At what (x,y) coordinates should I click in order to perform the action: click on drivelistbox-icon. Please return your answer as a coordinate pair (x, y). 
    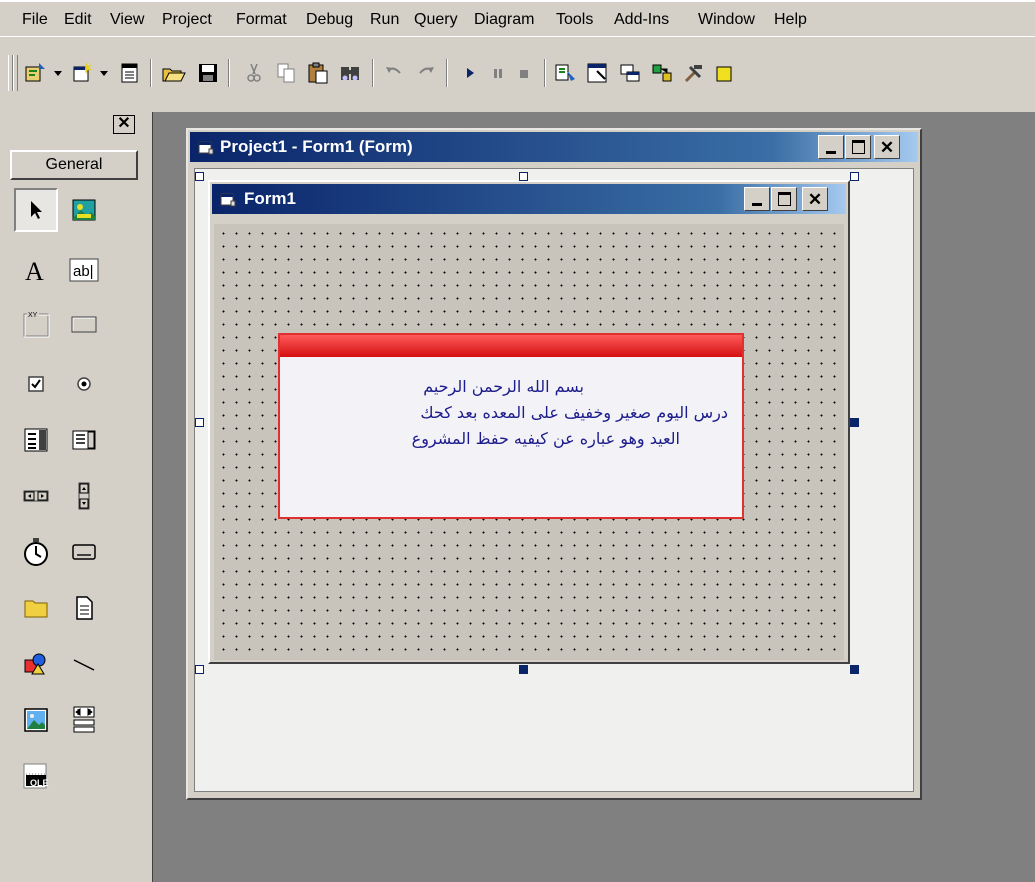
    Looking at the image, I should click on (84, 552).